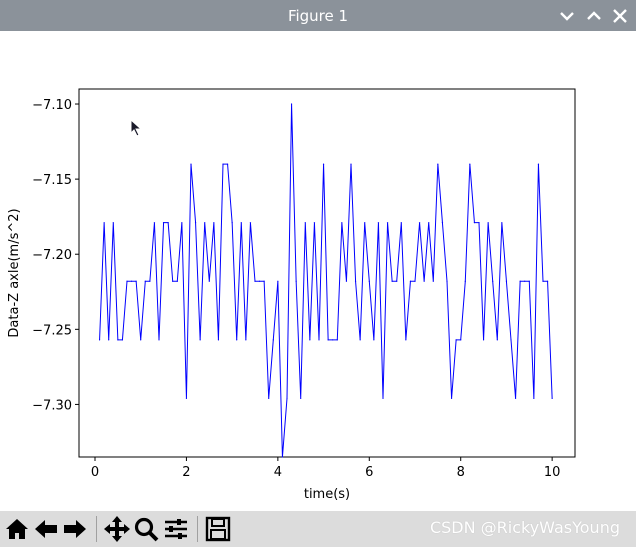 The width and height of the screenshot is (636, 547). I want to click on configure-subplots-button, so click(176, 529).